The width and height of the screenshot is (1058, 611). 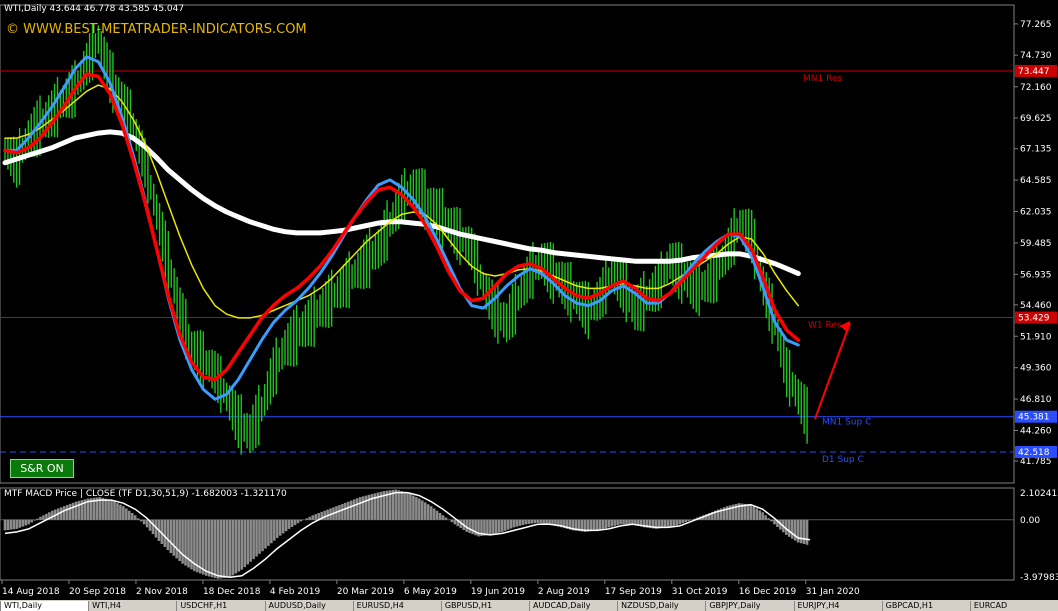 I want to click on chart-tab: NZDUSD,Daily, so click(x=661, y=606).